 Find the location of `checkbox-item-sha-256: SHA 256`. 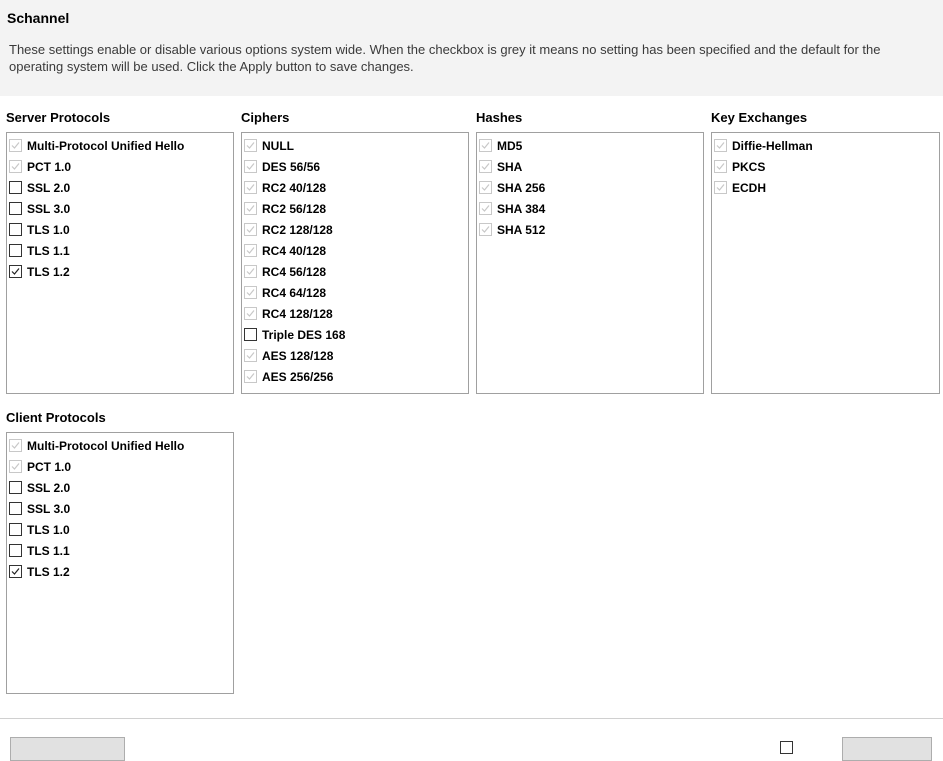

checkbox-item-sha-256: SHA 256 is located at coordinates (590, 187).